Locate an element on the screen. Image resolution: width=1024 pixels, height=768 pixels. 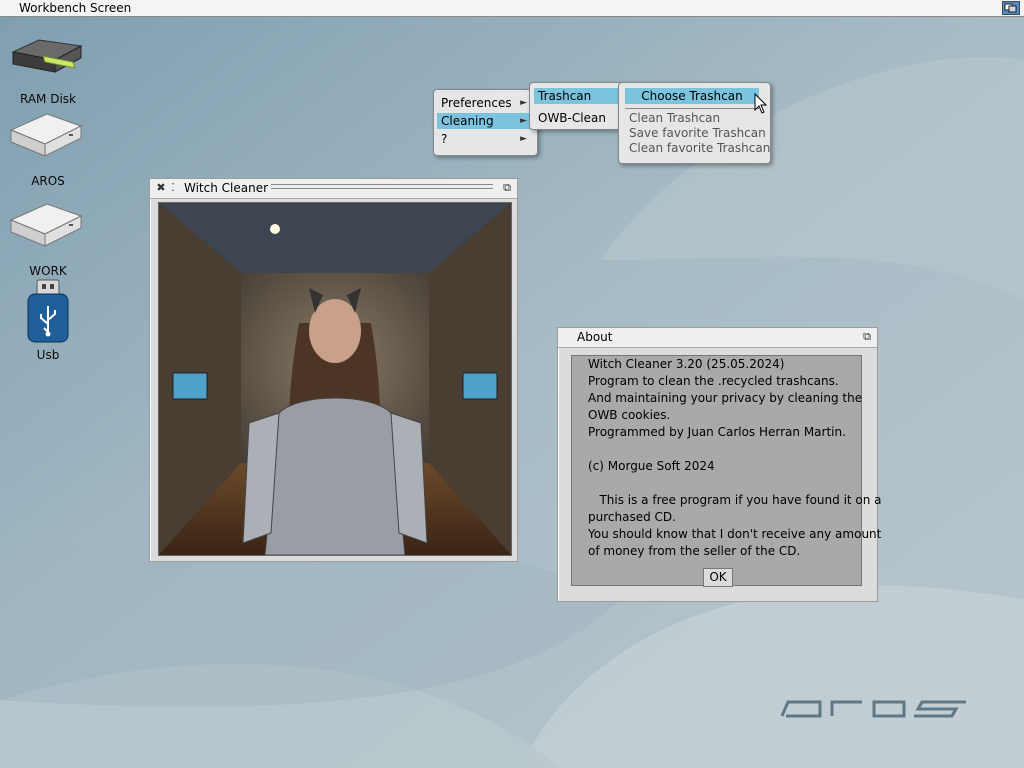
menu-item-trashcan: Trashcan is located at coordinates (579, 96).